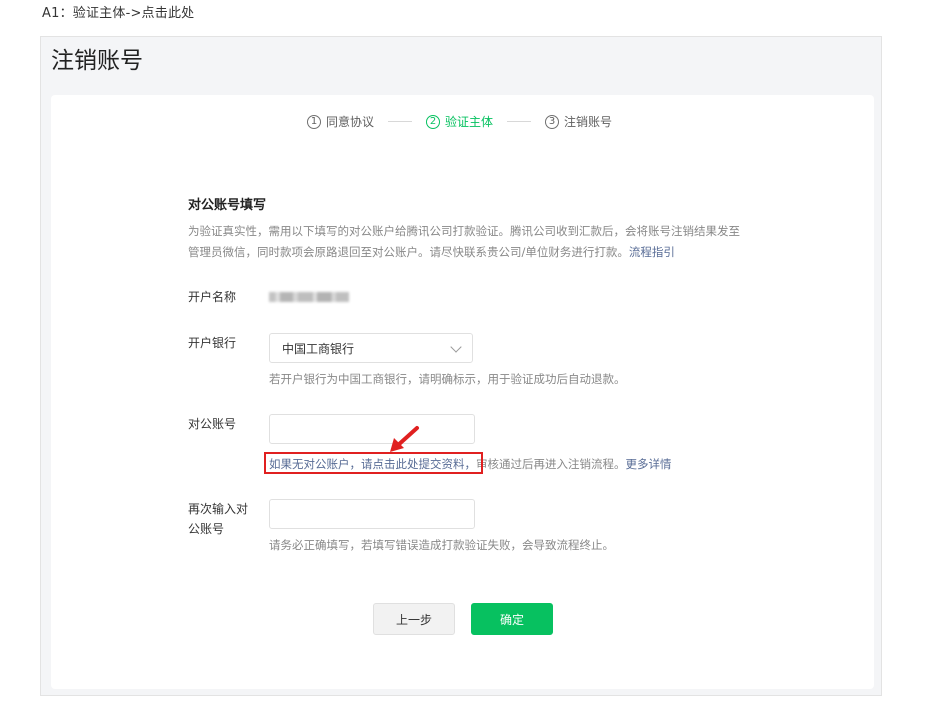  What do you see at coordinates (371, 348) in the screenshot?
I see `bank-select: 中国工商银行` at bounding box center [371, 348].